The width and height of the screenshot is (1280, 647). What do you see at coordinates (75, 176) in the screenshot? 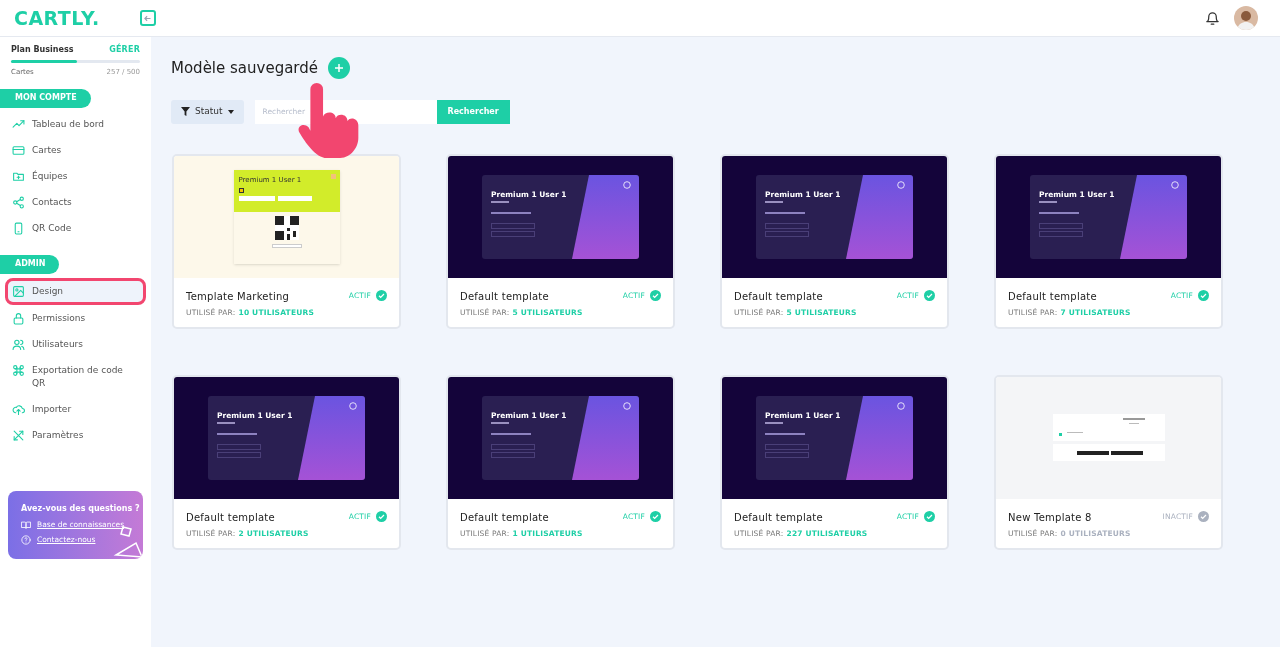
I see `sidebar-item: Équipes` at bounding box center [75, 176].